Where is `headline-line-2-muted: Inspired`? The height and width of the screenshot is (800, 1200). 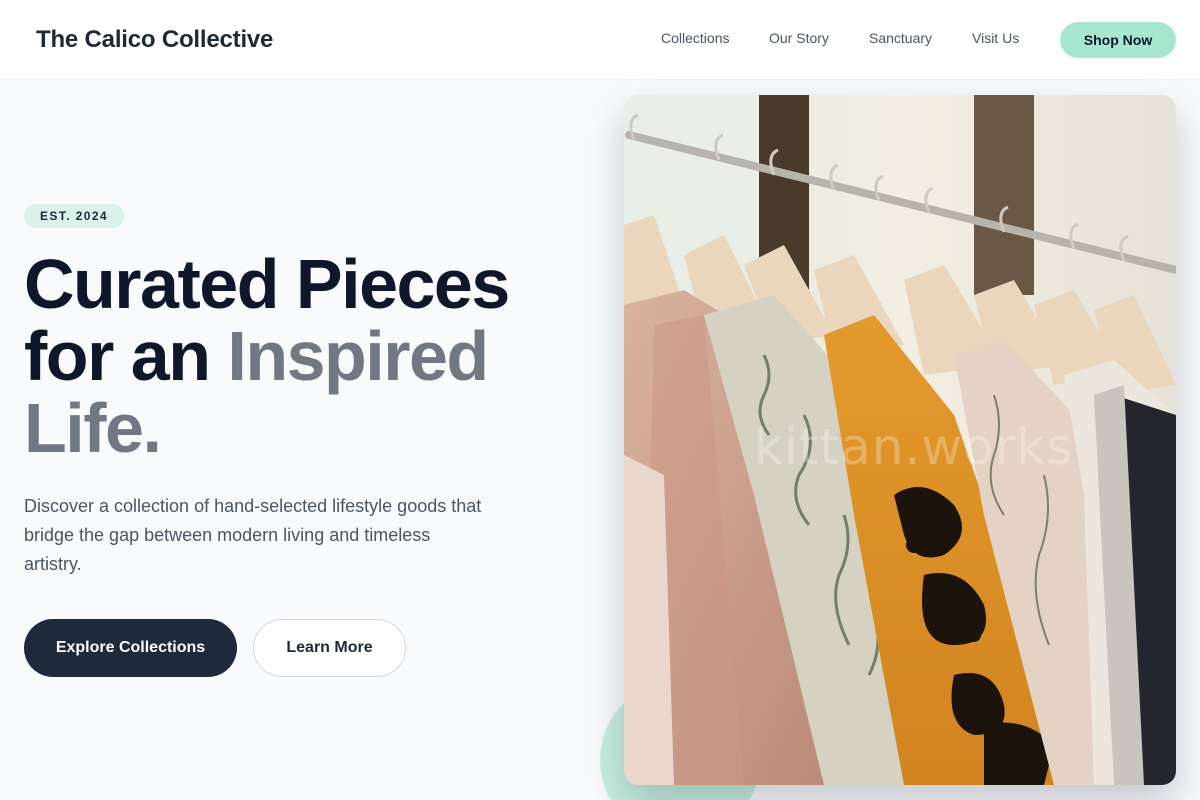
headline-line-2-muted: Inspired is located at coordinates (358, 356).